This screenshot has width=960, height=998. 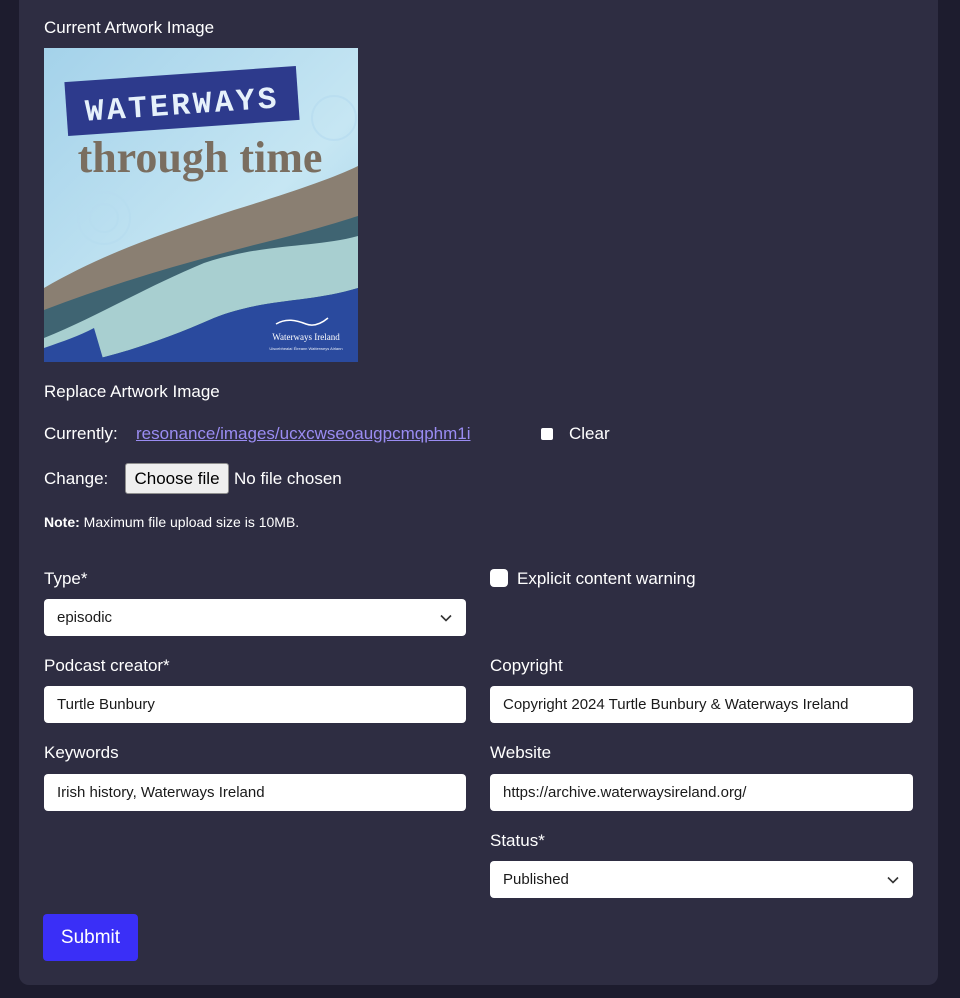 I want to click on change-label: Change:, so click(x=76, y=478).